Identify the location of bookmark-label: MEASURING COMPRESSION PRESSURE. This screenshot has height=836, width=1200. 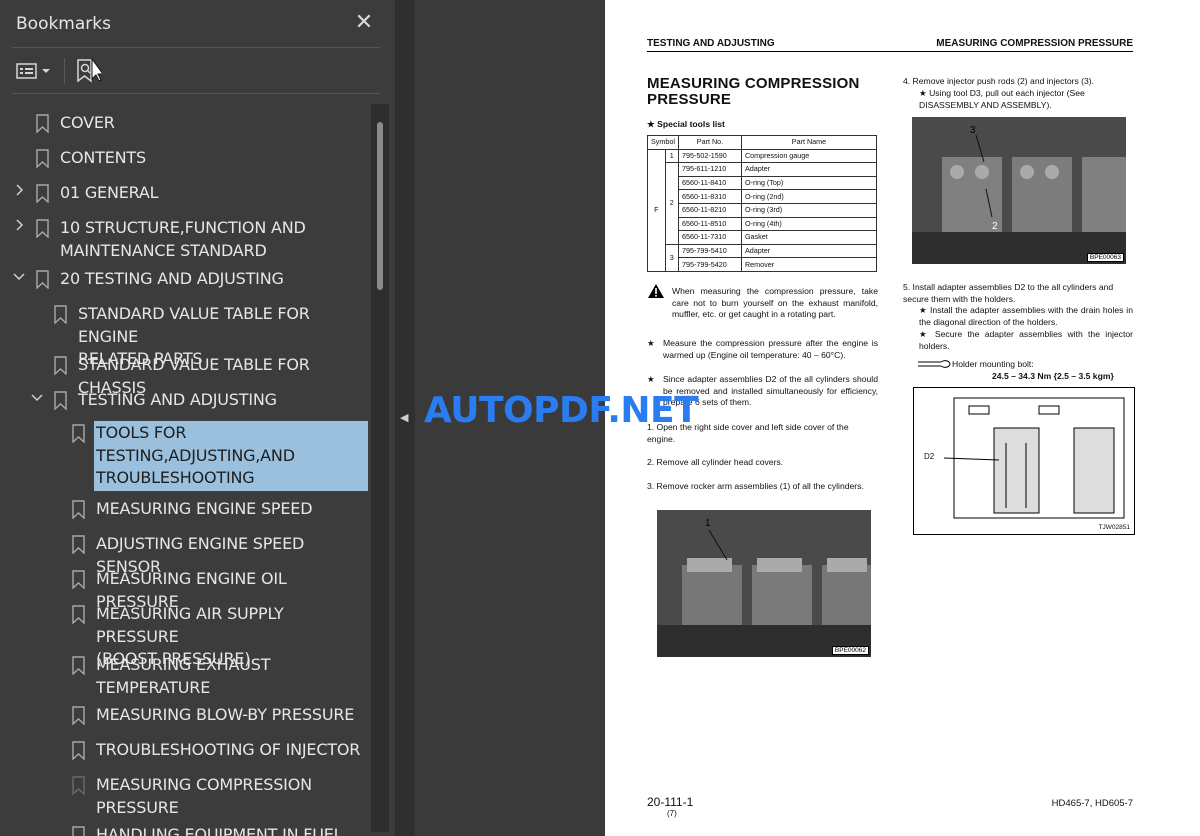
(204, 796).